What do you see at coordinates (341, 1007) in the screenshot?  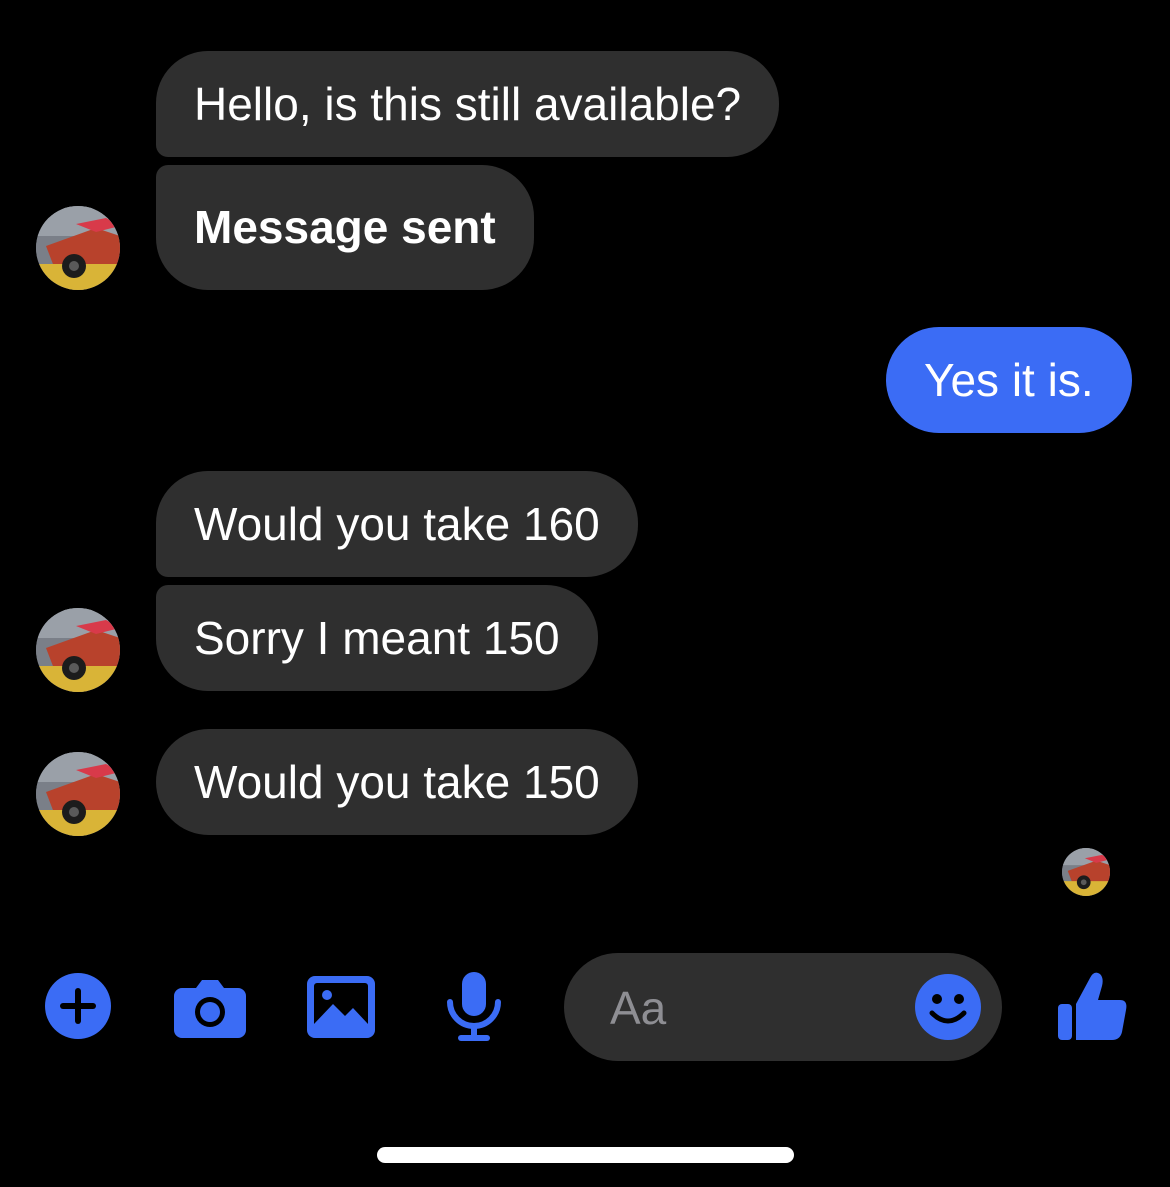 I see `image-icon` at bounding box center [341, 1007].